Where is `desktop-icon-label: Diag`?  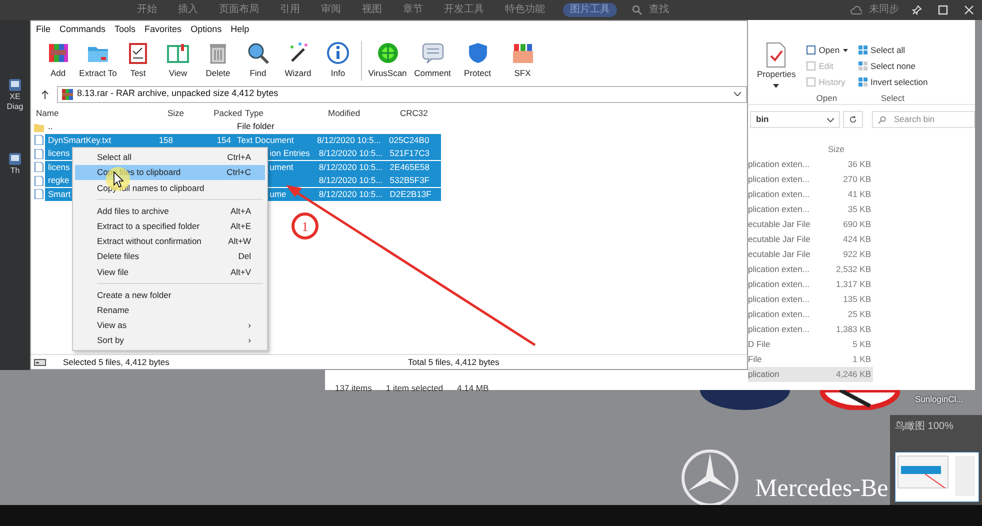 desktop-icon-label: Diag is located at coordinates (15, 107).